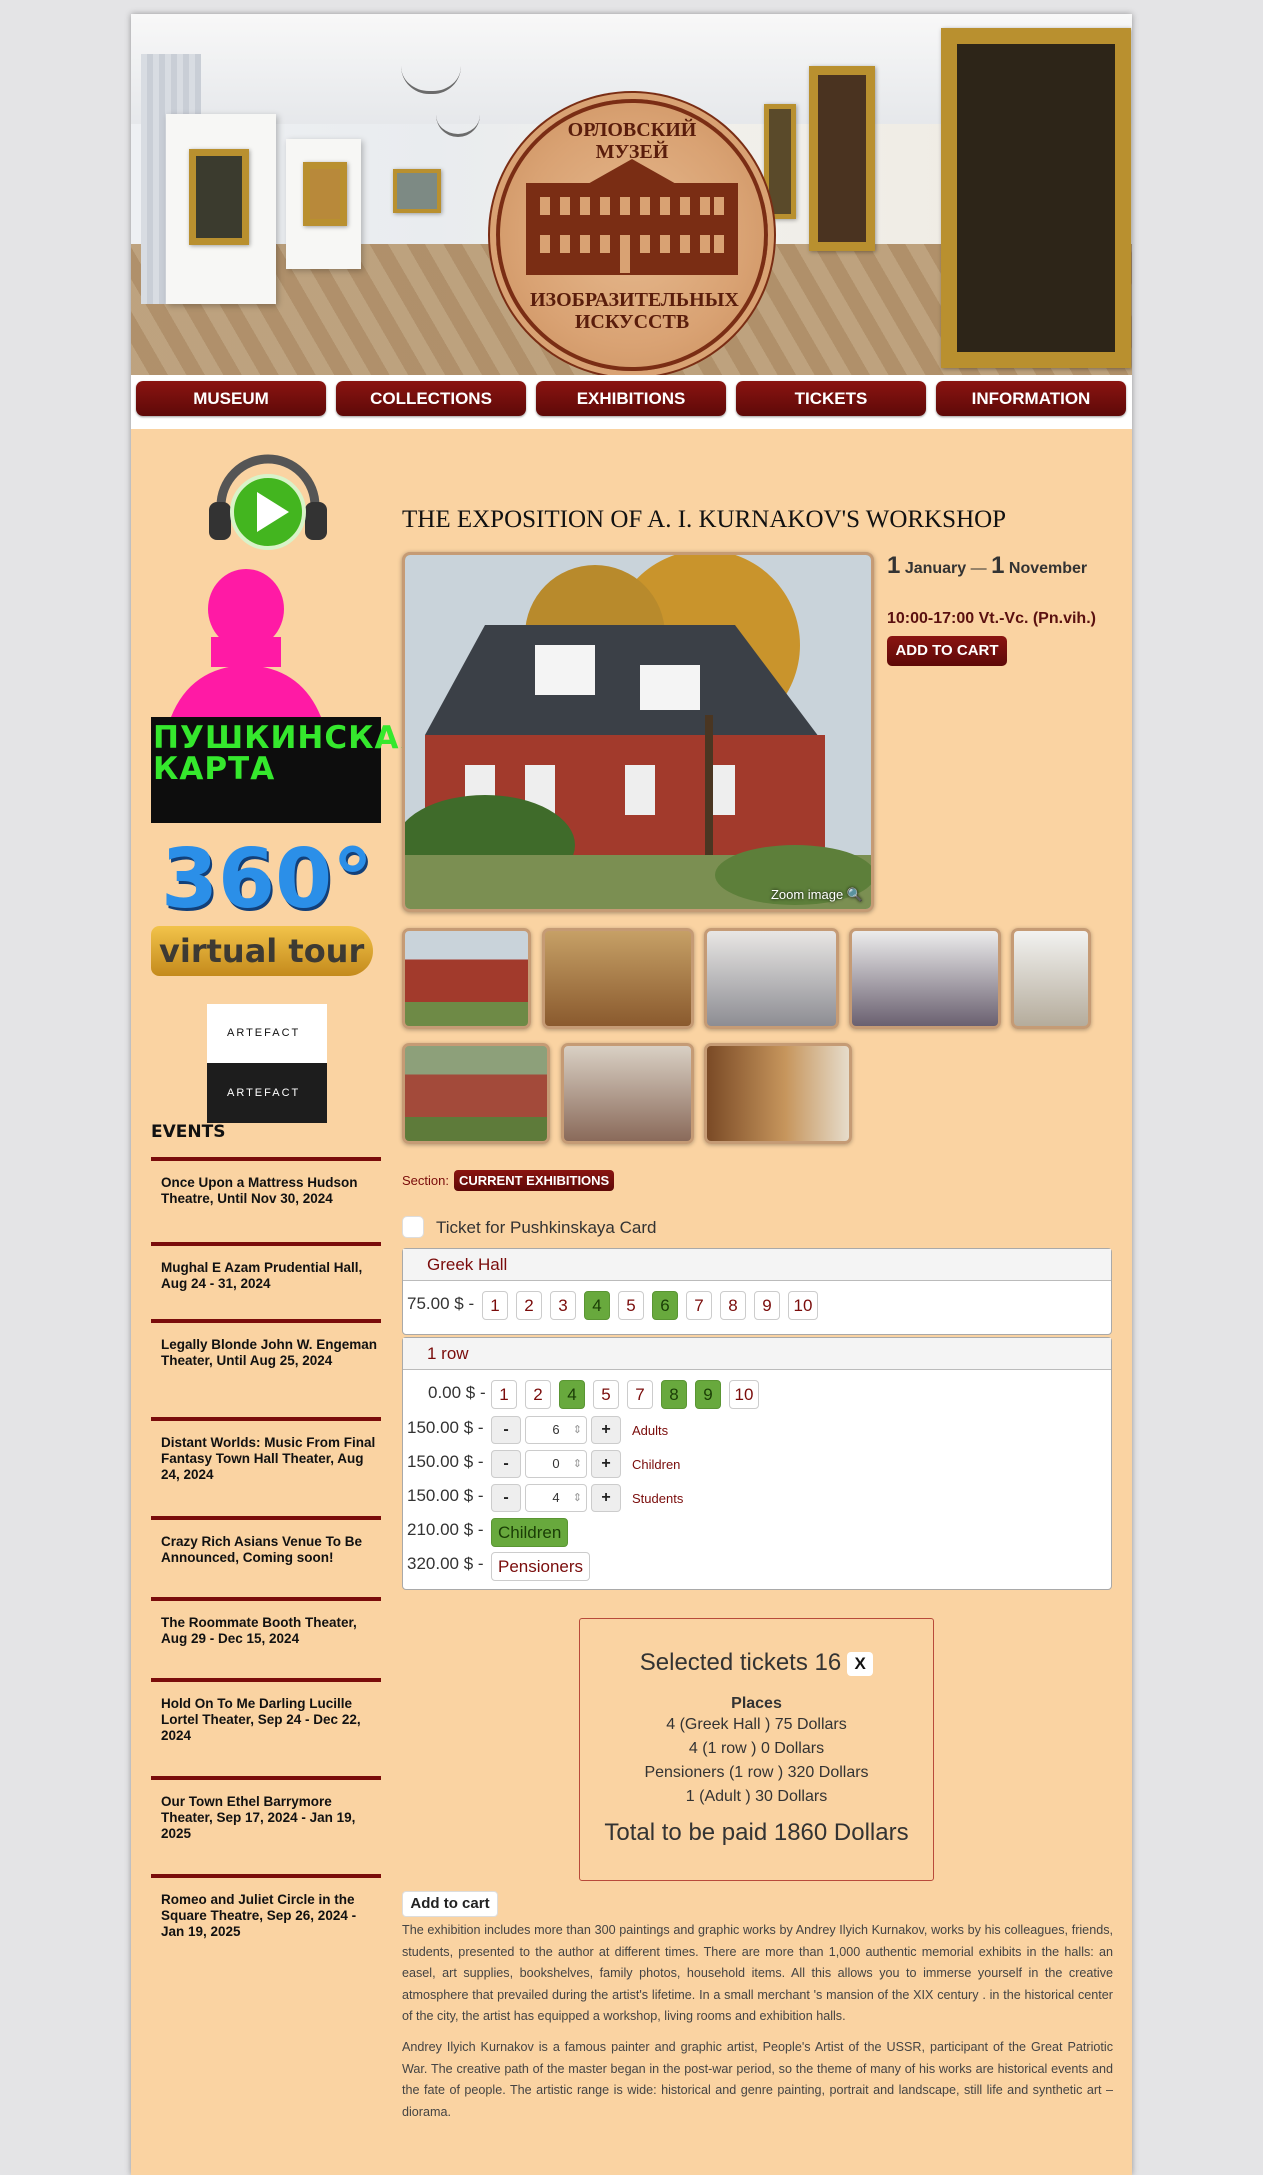 The width and height of the screenshot is (1263, 2175). I want to click on children-plus-button: +, so click(606, 1464).